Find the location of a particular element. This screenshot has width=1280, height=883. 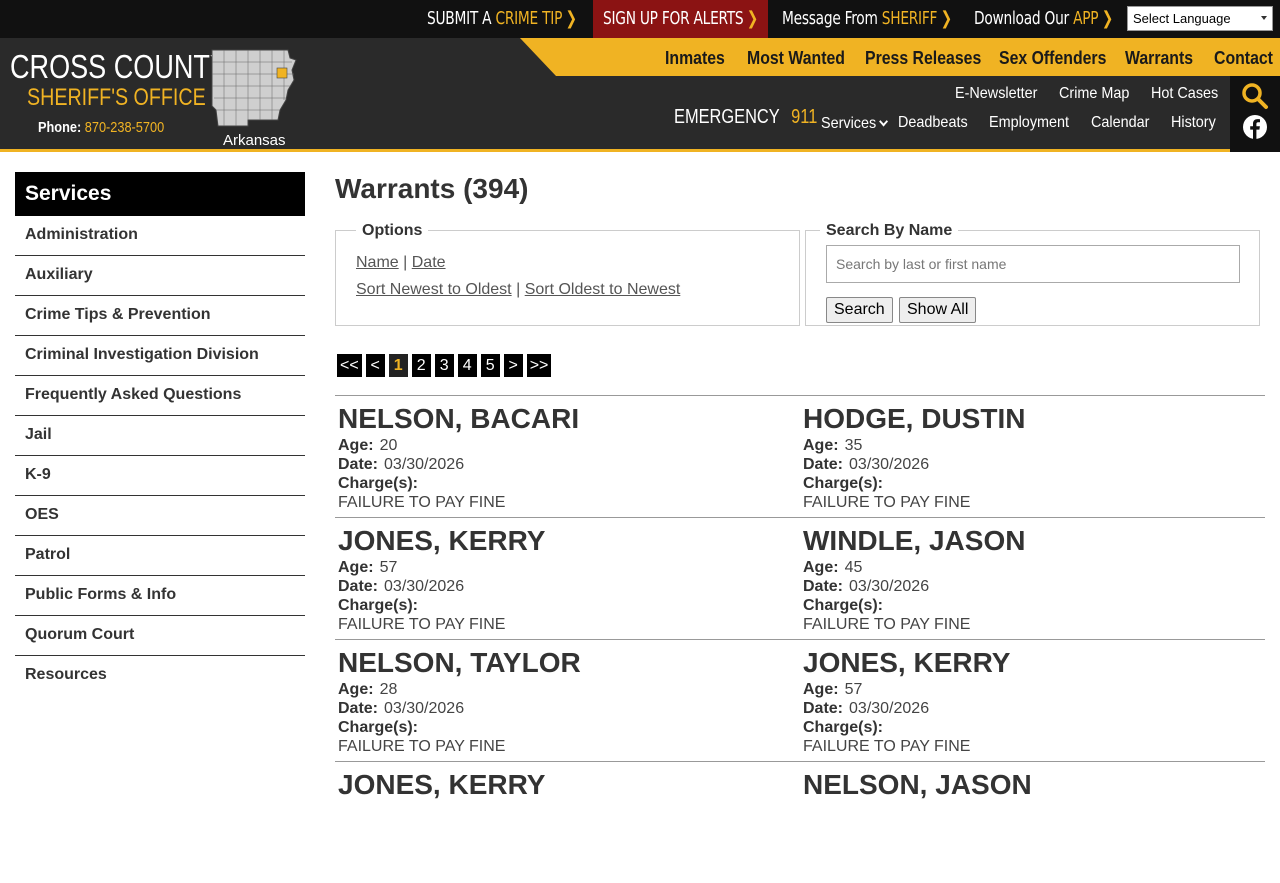

pager-page-3: 3 is located at coordinates (444, 365).